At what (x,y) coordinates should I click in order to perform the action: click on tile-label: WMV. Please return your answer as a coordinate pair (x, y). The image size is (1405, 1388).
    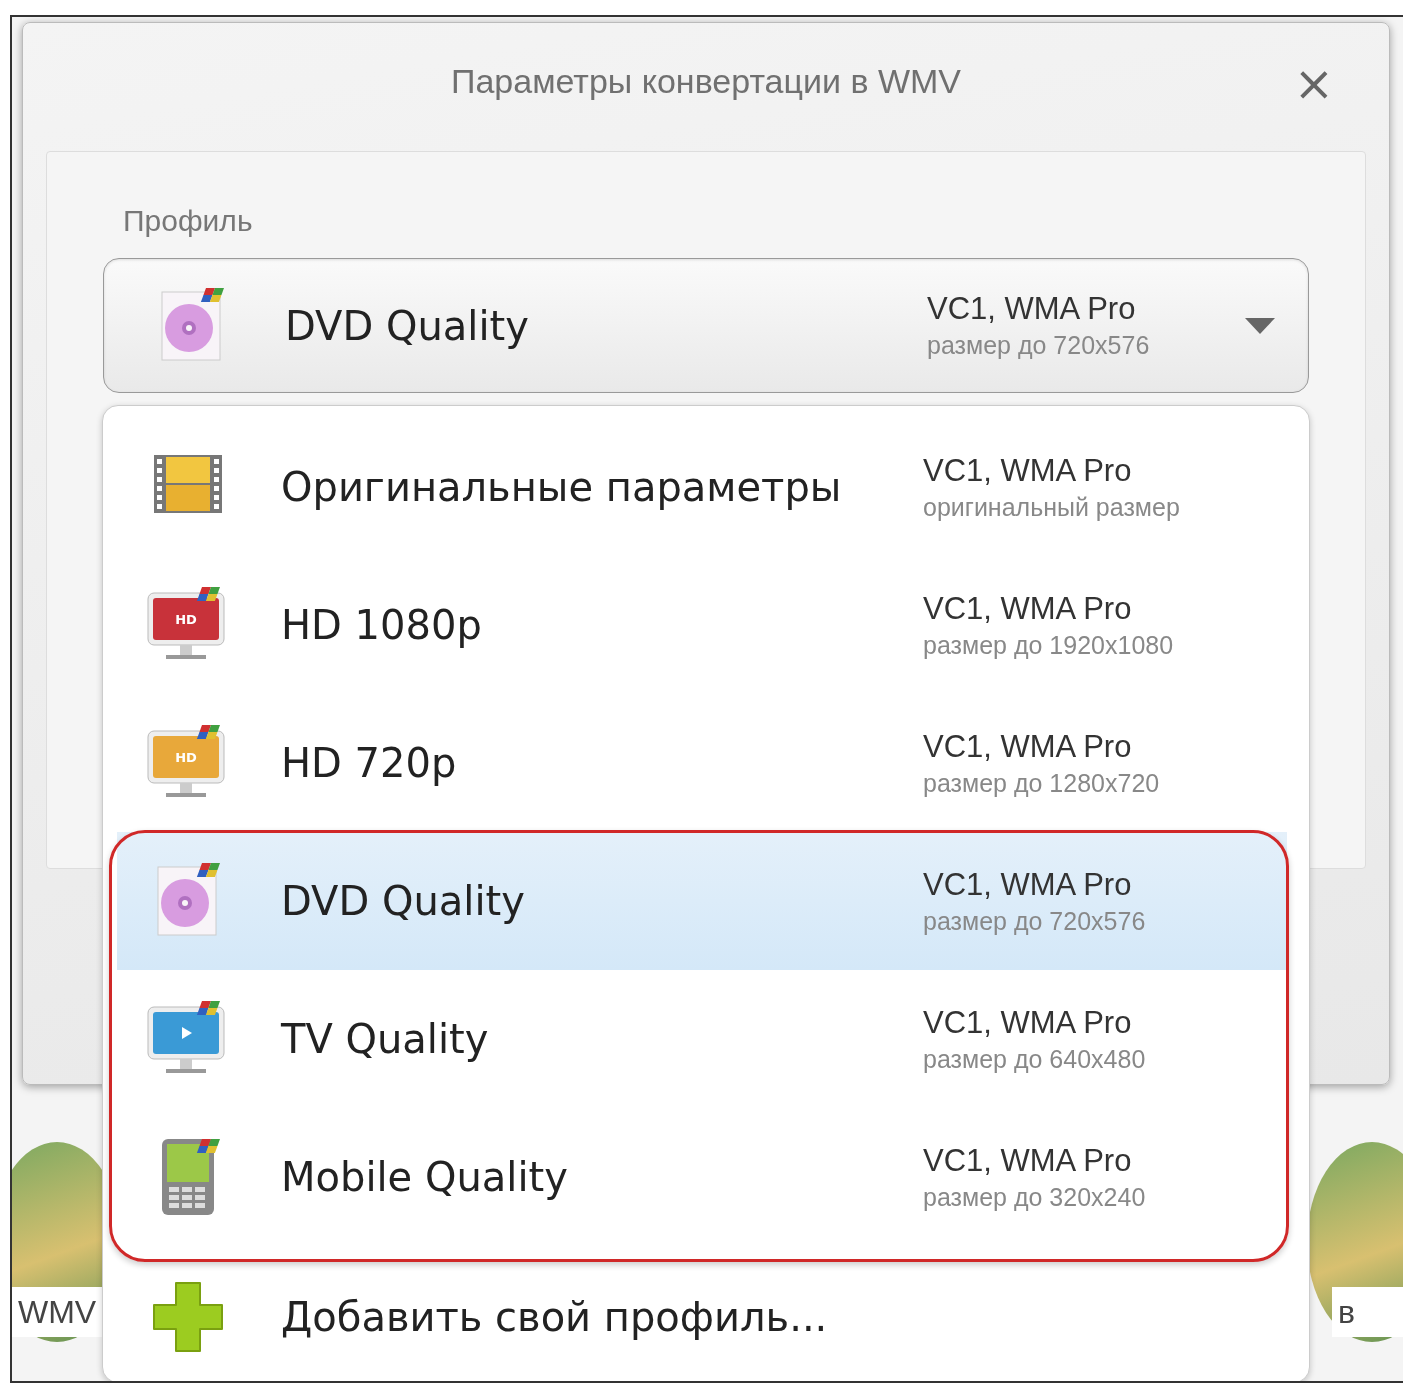
    Looking at the image, I should click on (57, 1312).